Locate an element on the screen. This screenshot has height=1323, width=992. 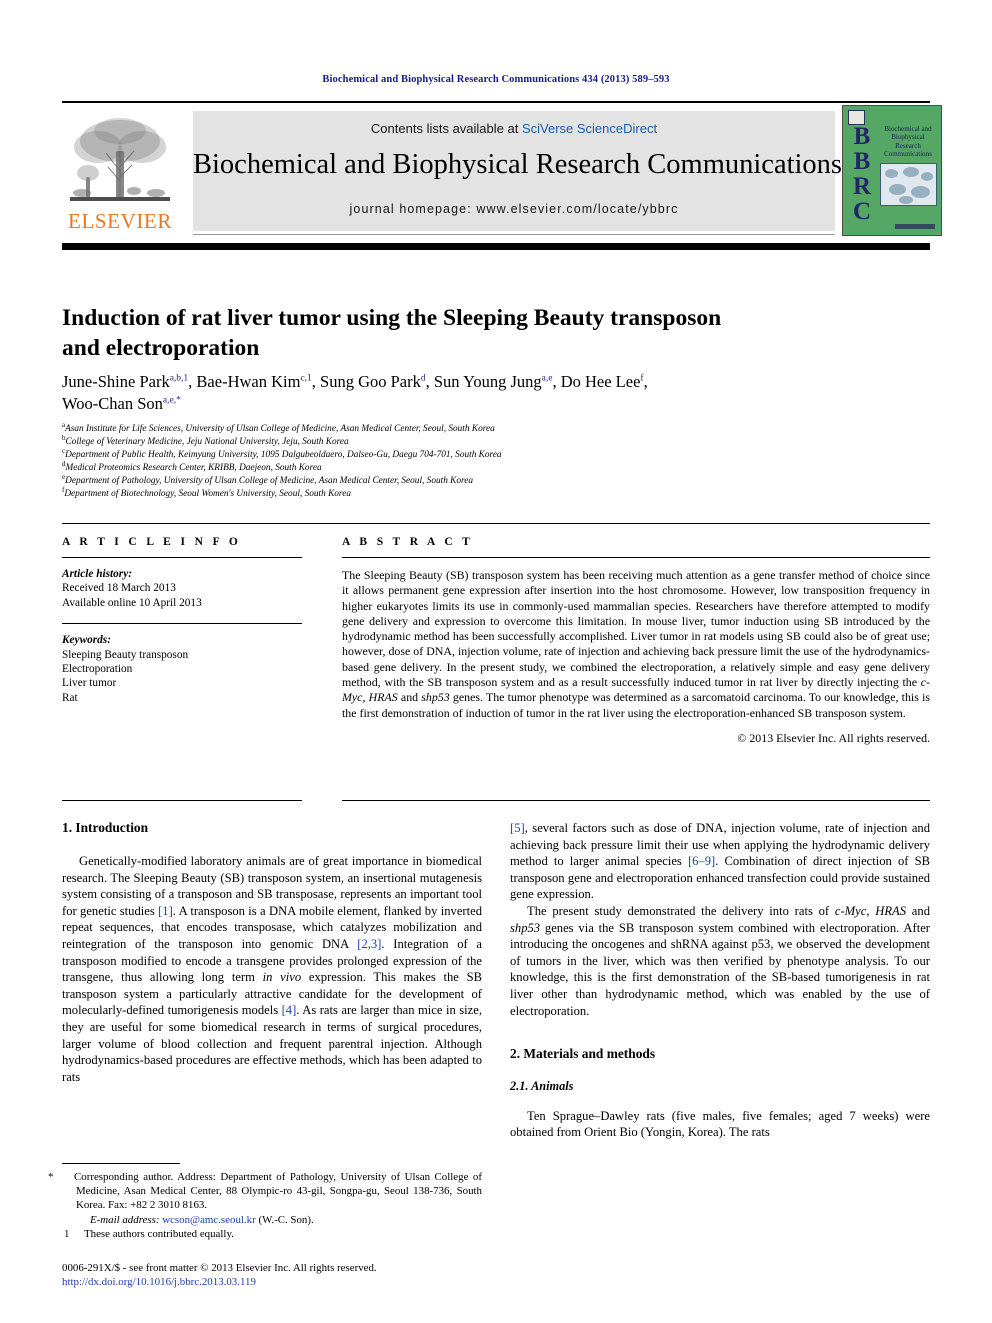
reference-2-3: [2,3] is located at coordinates (369, 944).